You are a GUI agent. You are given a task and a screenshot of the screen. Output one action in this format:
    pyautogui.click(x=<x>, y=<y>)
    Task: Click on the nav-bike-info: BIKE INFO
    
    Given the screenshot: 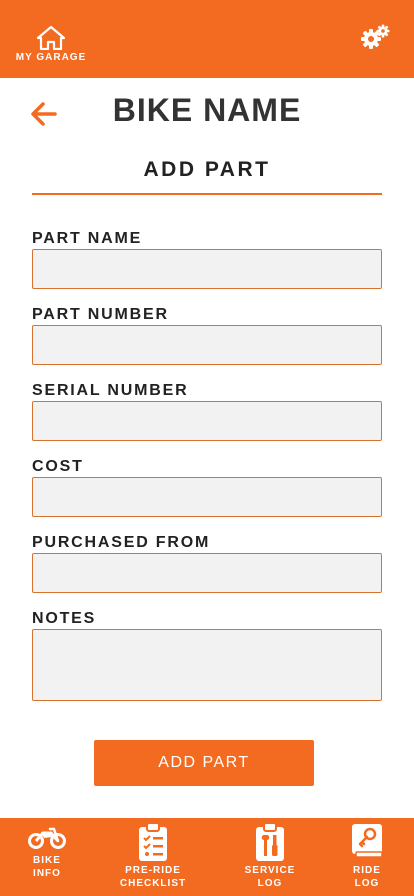 What is the action you would take?
    pyautogui.click(x=47, y=851)
    